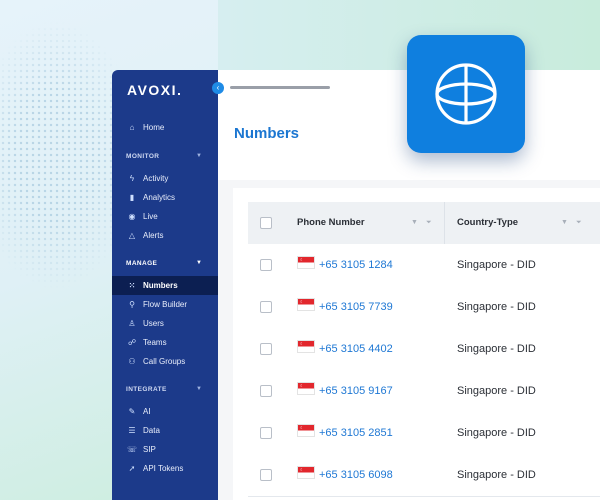 The height and width of the screenshot is (500, 600). What do you see at coordinates (164, 156) in the screenshot?
I see `section-monitor: MONITOR ▼` at bounding box center [164, 156].